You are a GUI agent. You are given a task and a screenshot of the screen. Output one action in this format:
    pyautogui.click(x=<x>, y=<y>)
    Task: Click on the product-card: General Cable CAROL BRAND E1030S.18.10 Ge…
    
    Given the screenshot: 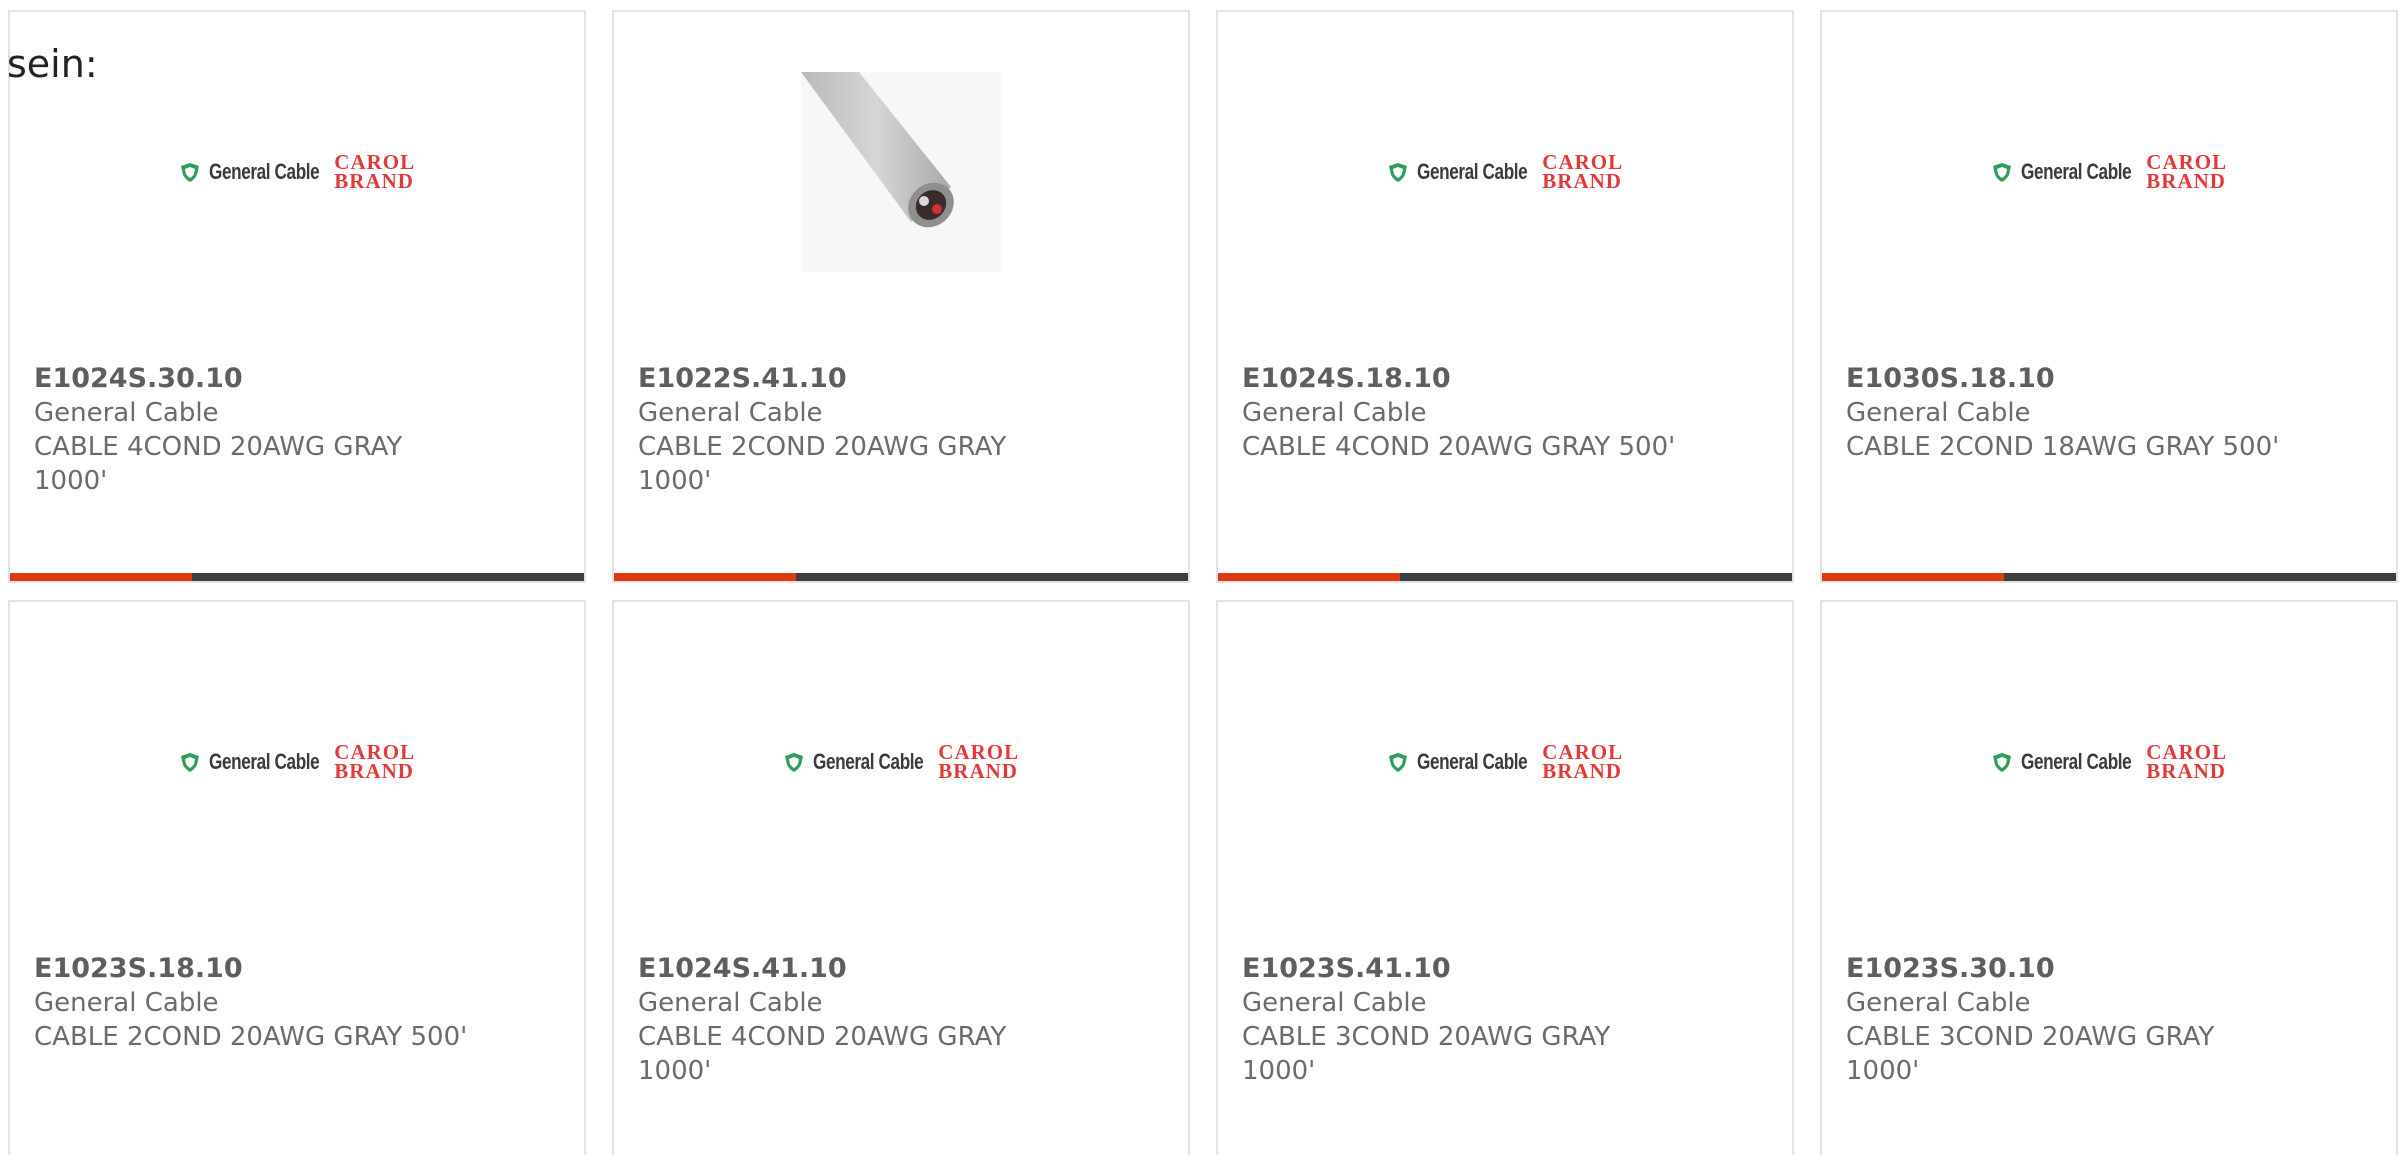 What is the action you would take?
    pyautogui.click(x=2109, y=296)
    